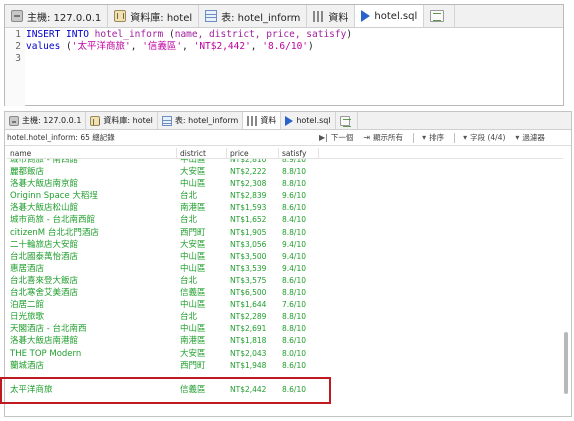 The image size is (574, 421). I want to click on cell-name: 城市商旅 - 台北南西館, so click(92, 220).